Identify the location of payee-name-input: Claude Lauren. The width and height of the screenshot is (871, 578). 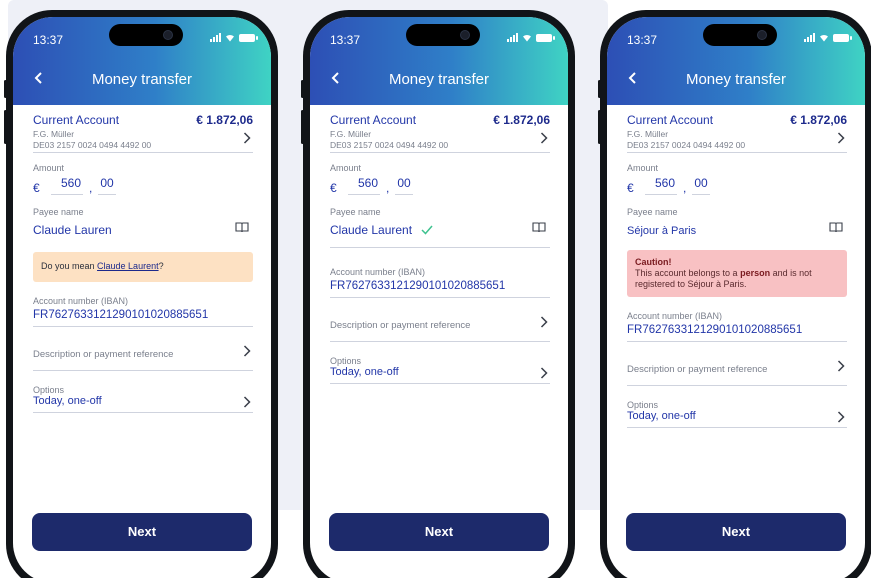
(143, 232).